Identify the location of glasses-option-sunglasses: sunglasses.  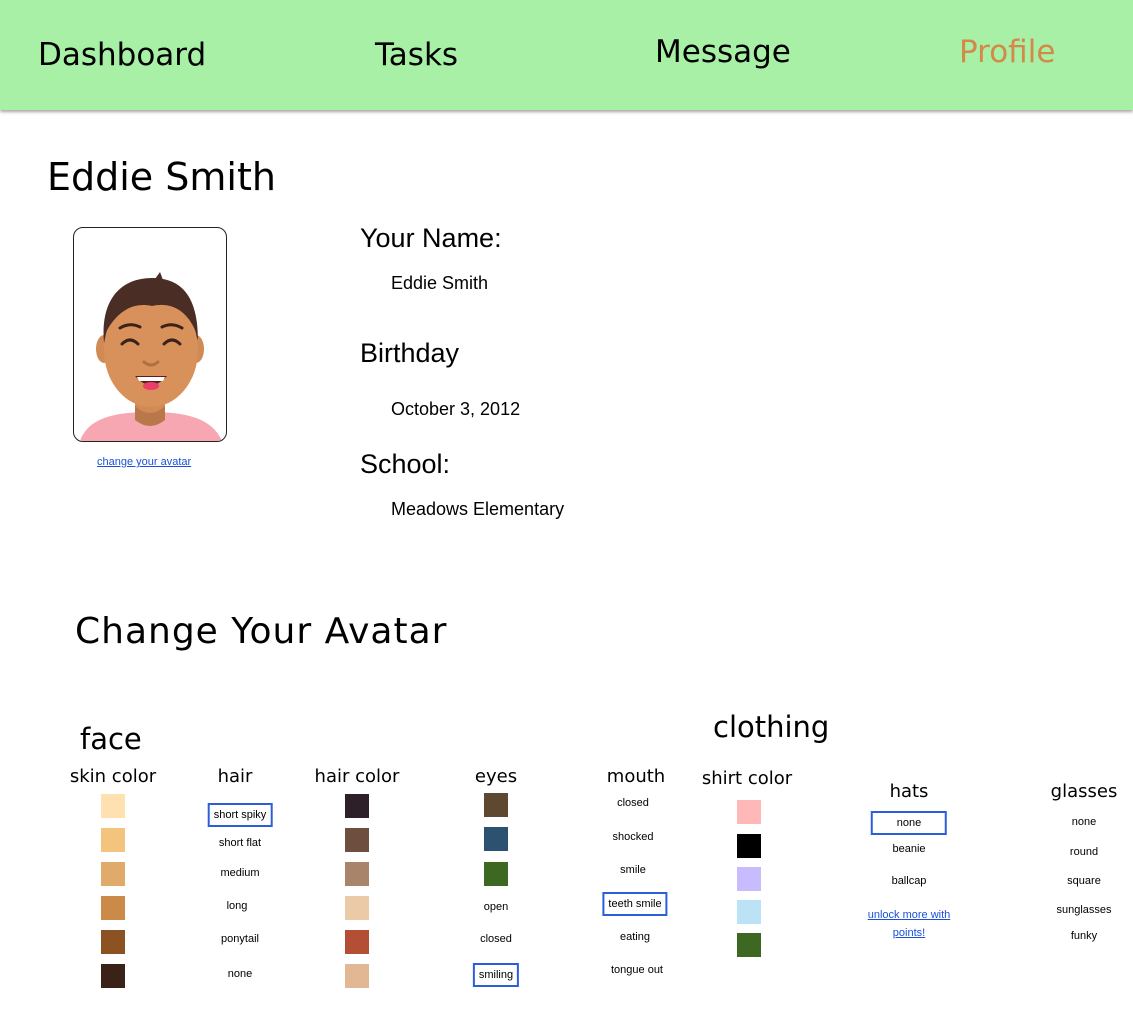
(1083, 910).